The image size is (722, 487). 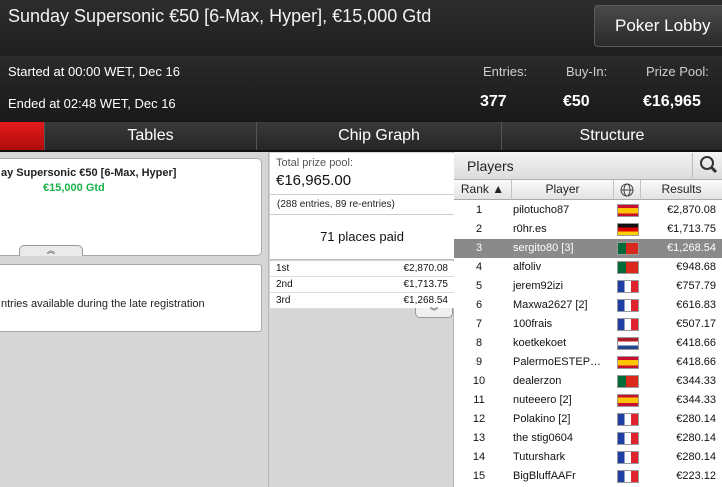 What do you see at coordinates (542, 419) in the screenshot?
I see `player-name: Polakino [2]` at bounding box center [542, 419].